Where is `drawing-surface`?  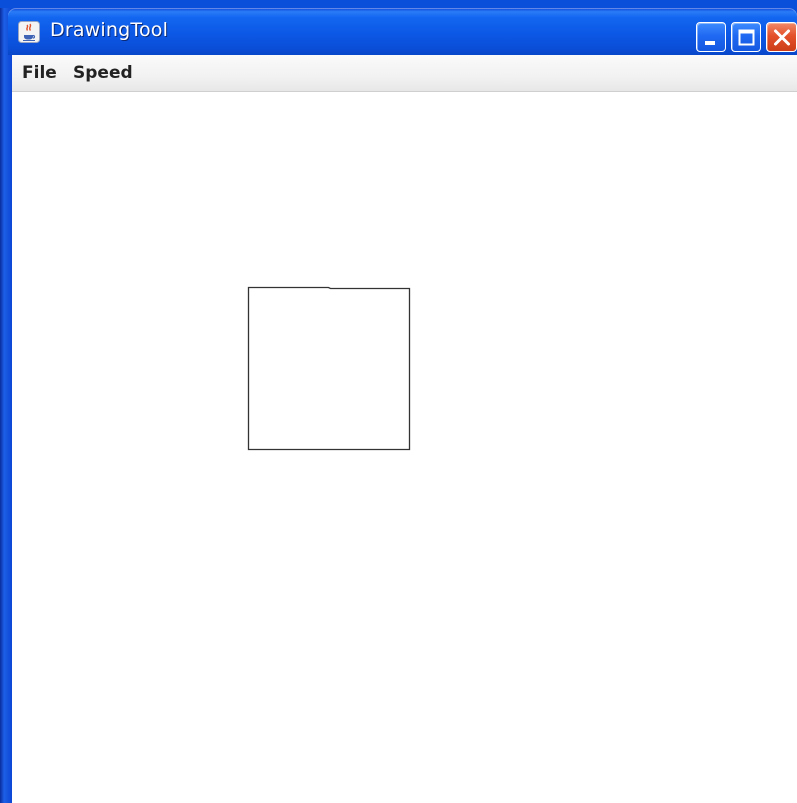 drawing-surface is located at coordinates (329, 368).